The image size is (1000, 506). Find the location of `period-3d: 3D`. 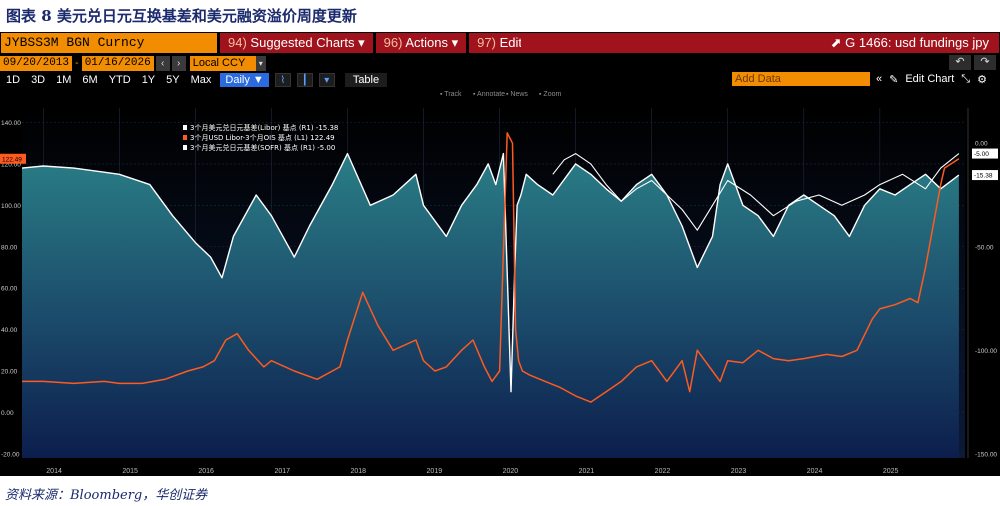

period-3d: 3D is located at coordinates (38, 80).